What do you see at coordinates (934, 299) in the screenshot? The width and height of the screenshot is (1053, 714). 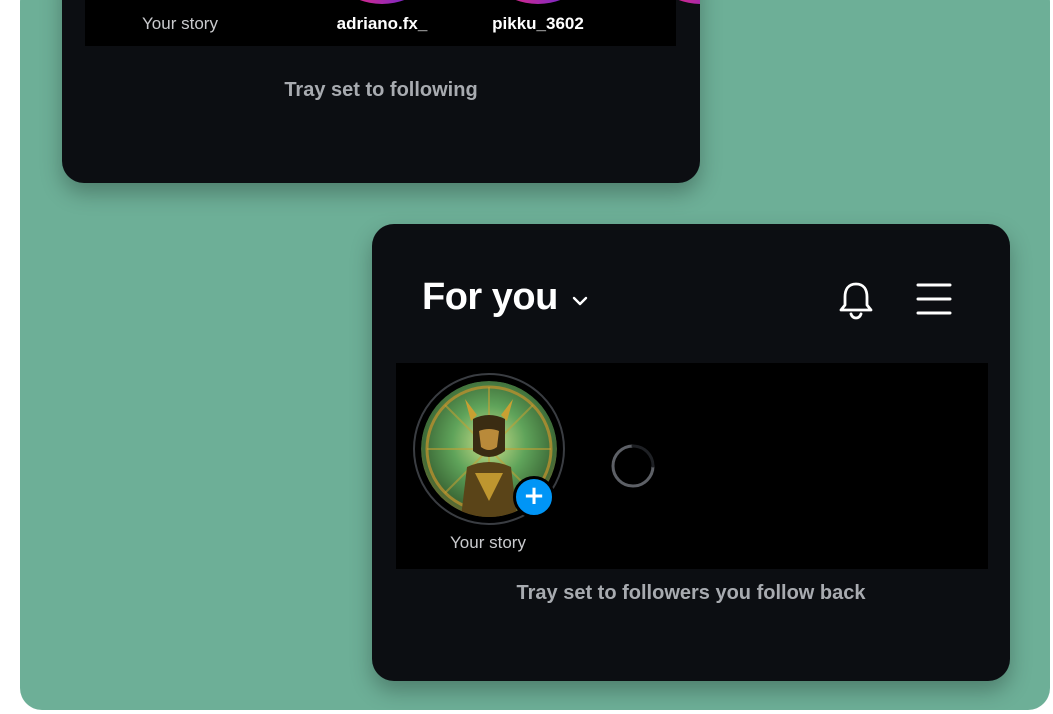 I see `hamburger-menu-icon` at bounding box center [934, 299].